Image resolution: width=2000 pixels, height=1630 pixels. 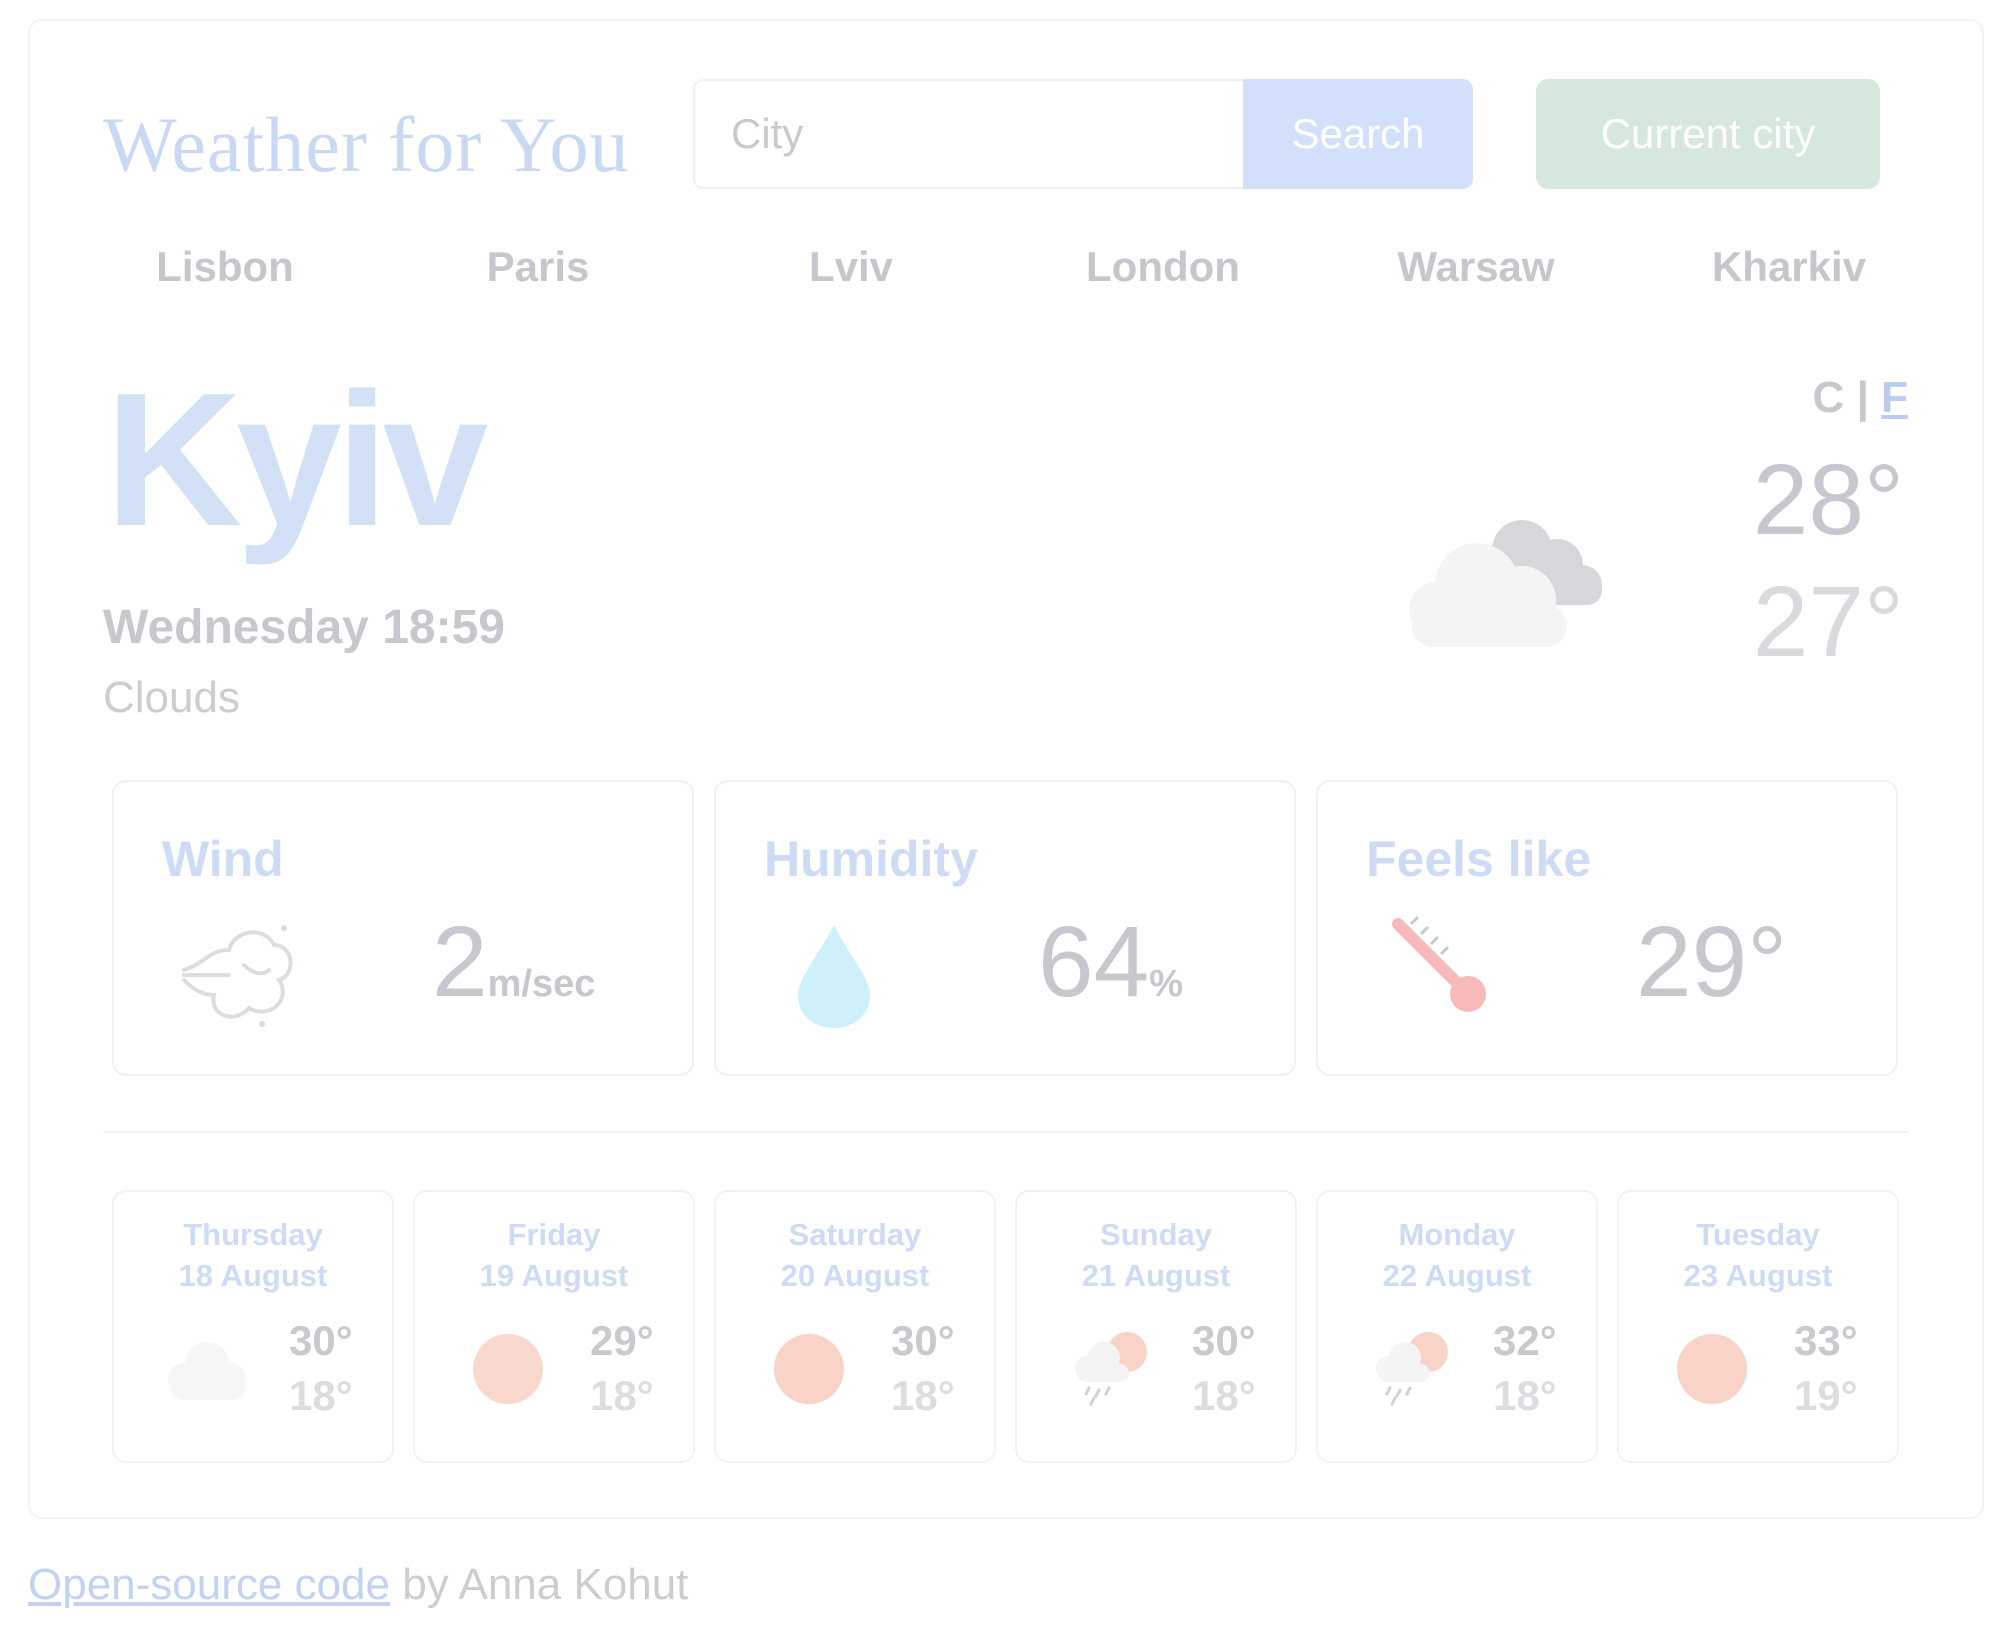 What do you see at coordinates (1789, 267) in the screenshot?
I see `city-link-kharkiv: Kharkiv` at bounding box center [1789, 267].